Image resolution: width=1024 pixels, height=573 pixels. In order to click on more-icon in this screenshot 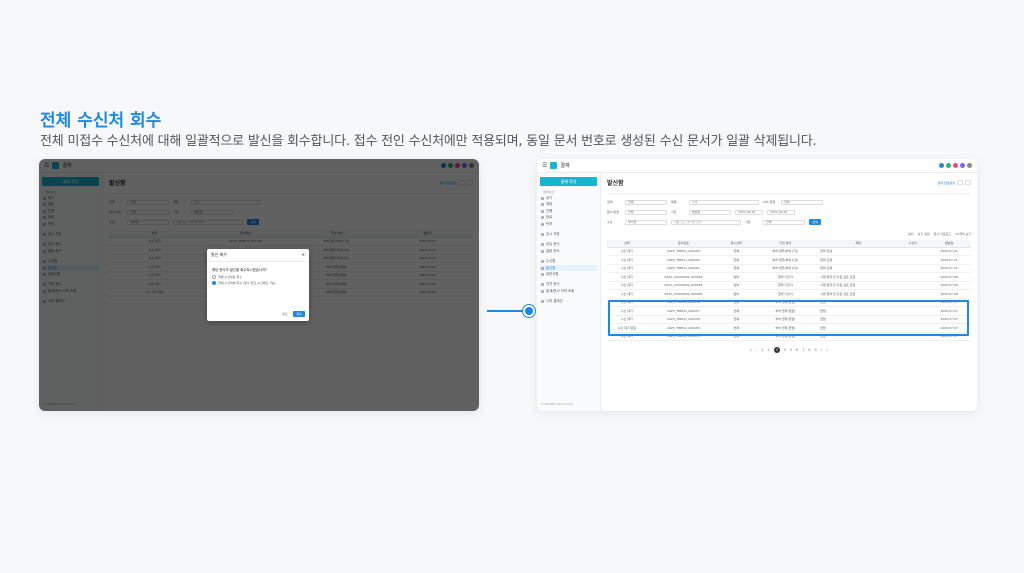, I will do `click(968, 182)`.